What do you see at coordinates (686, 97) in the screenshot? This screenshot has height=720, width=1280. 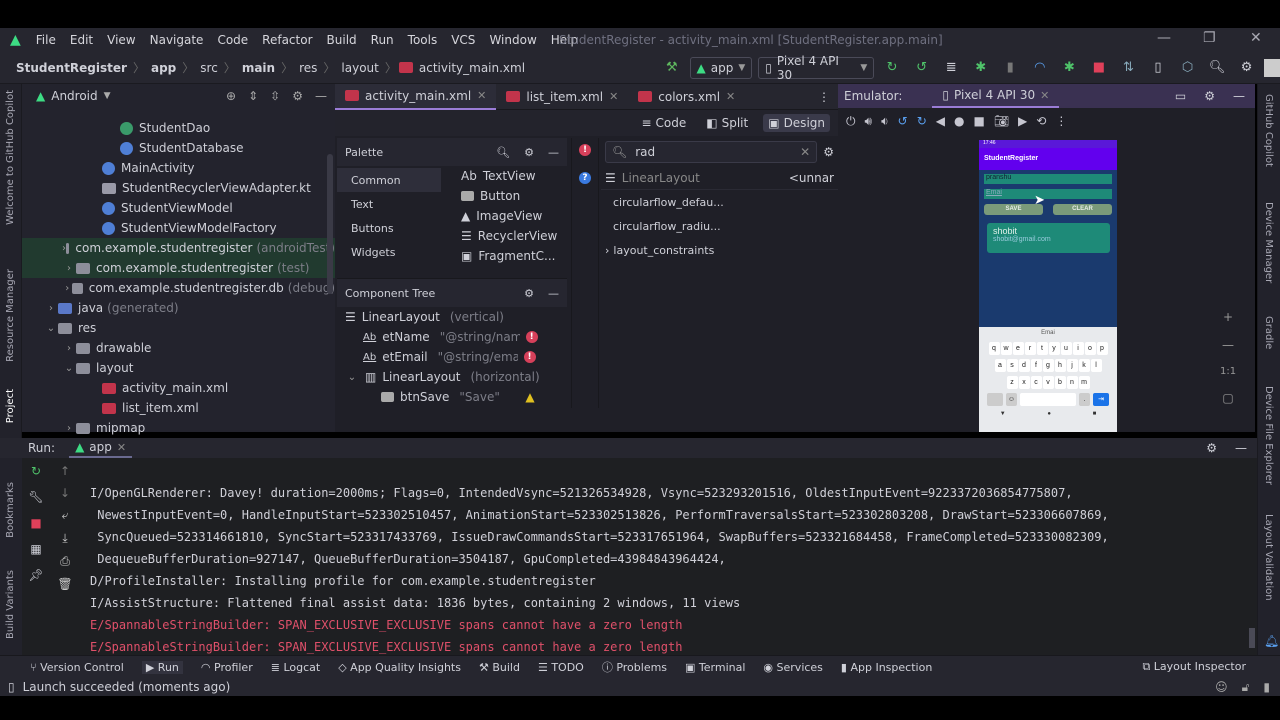 I see `tab-colors: colors.xml ✕` at bounding box center [686, 97].